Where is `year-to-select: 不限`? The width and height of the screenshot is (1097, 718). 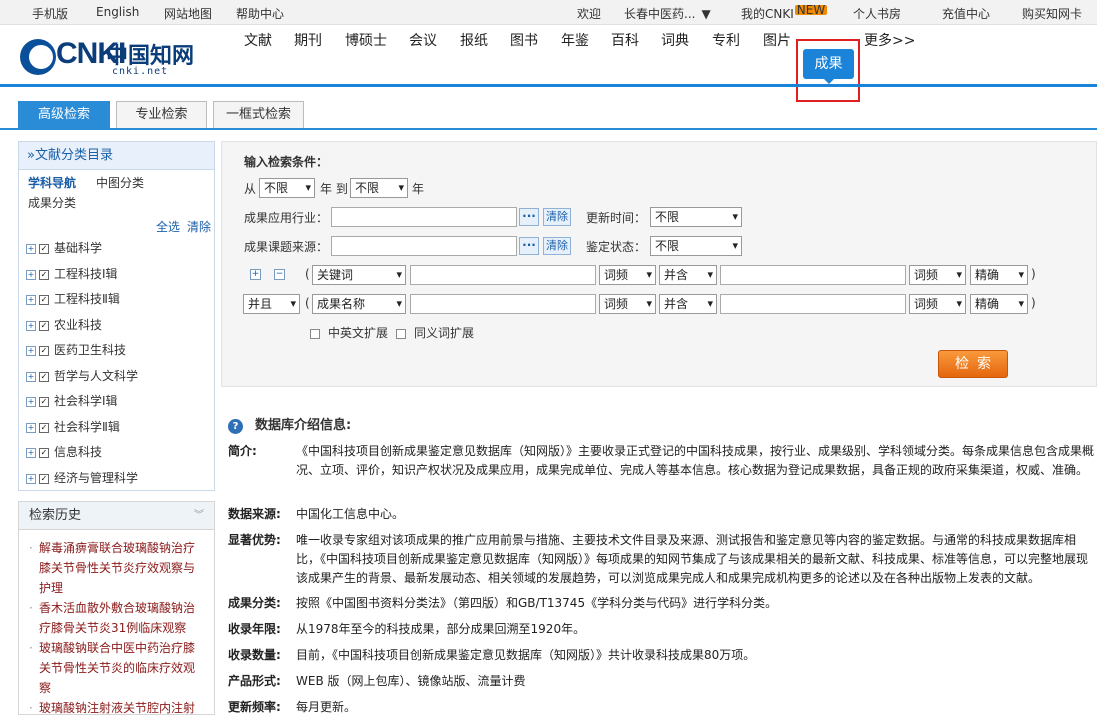
year-to-select: 不限 is located at coordinates (379, 188).